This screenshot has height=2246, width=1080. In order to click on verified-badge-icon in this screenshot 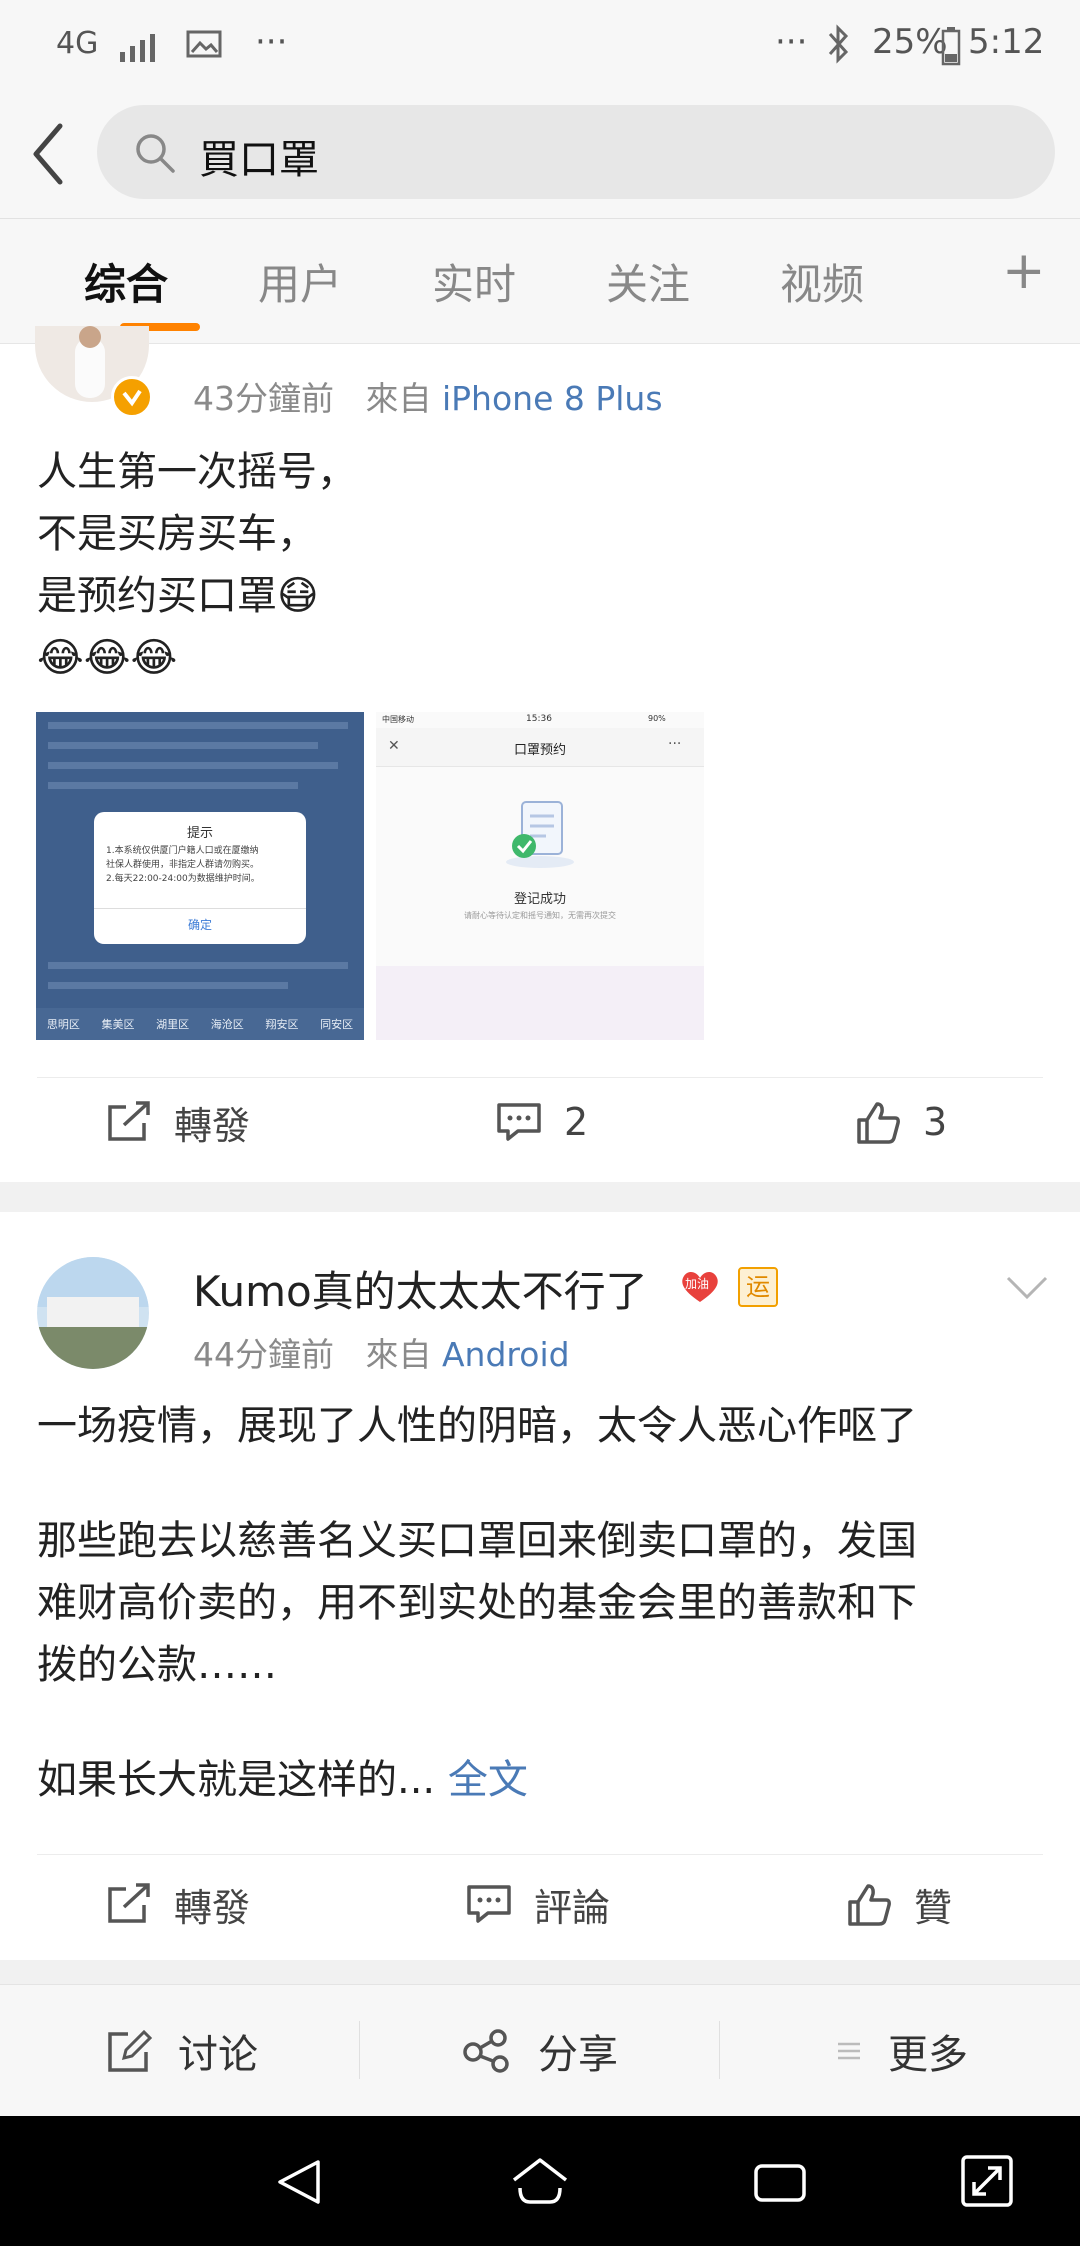, I will do `click(132, 397)`.